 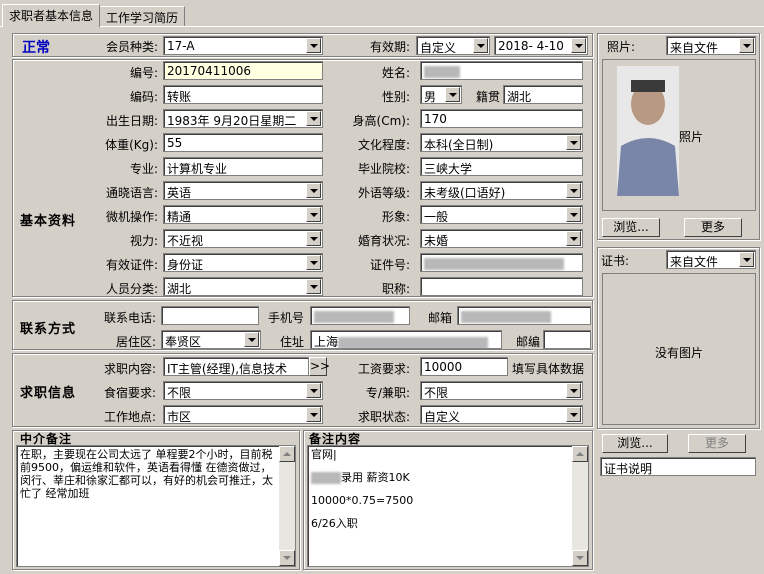 I want to click on position-more-button: >>, so click(x=319, y=366).